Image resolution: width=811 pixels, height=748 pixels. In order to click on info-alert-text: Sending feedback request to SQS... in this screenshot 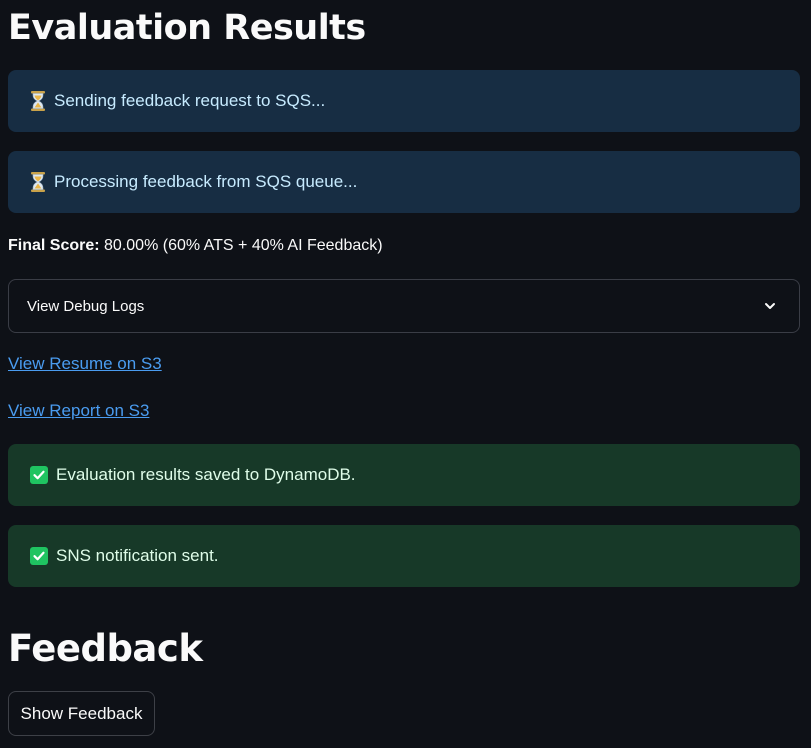, I will do `click(190, 100)`.